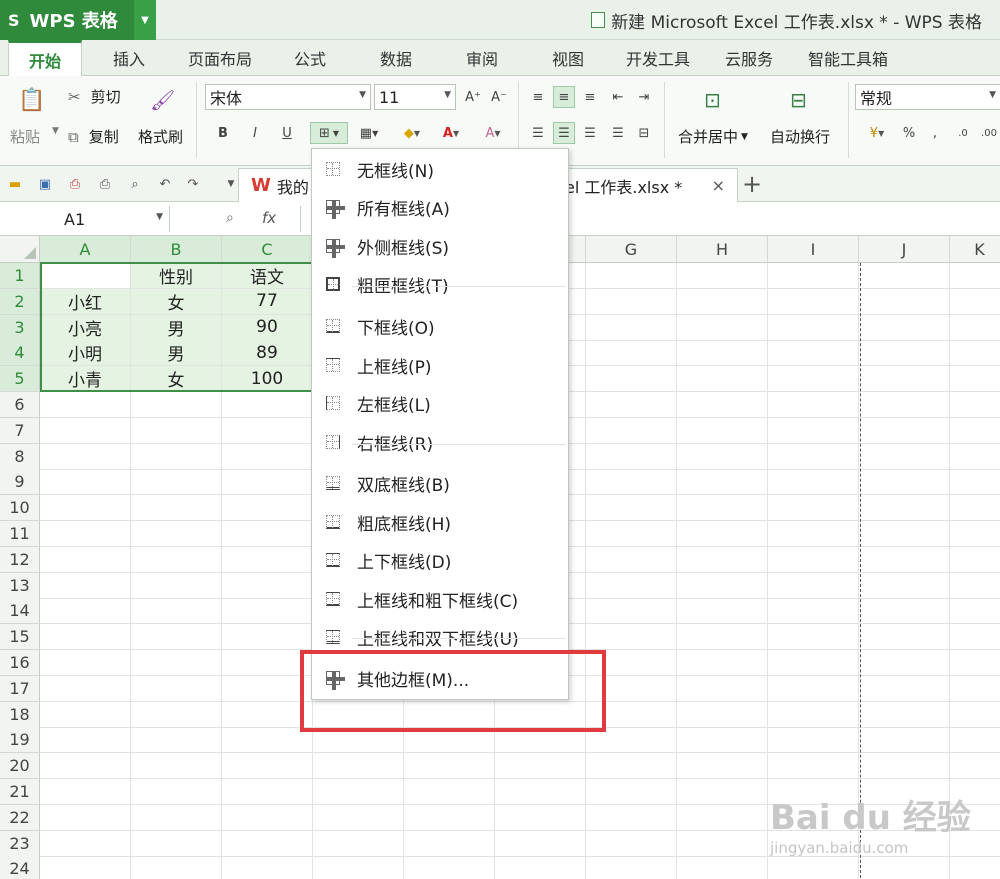 The image size is (1000, 879). Describe the element at coordinates (20, 559) in the screenshot. I see `row-header-12: 12` at that location.